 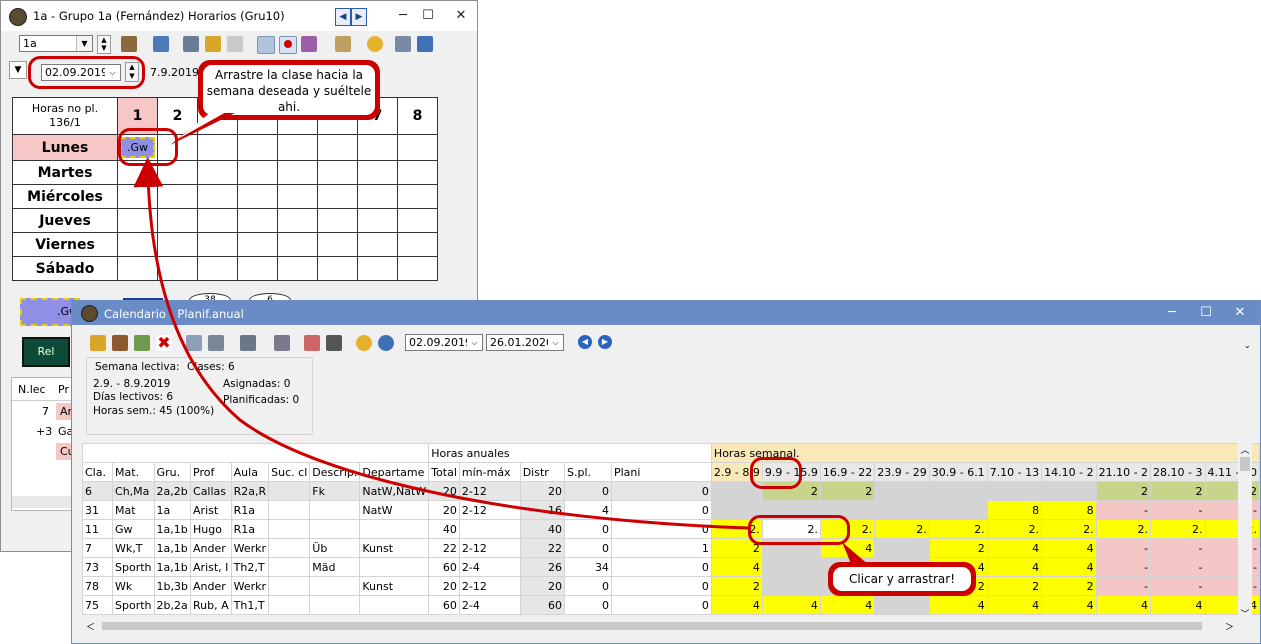 I want to click on week-header-highlight-ring, so click(x=776, y=473).